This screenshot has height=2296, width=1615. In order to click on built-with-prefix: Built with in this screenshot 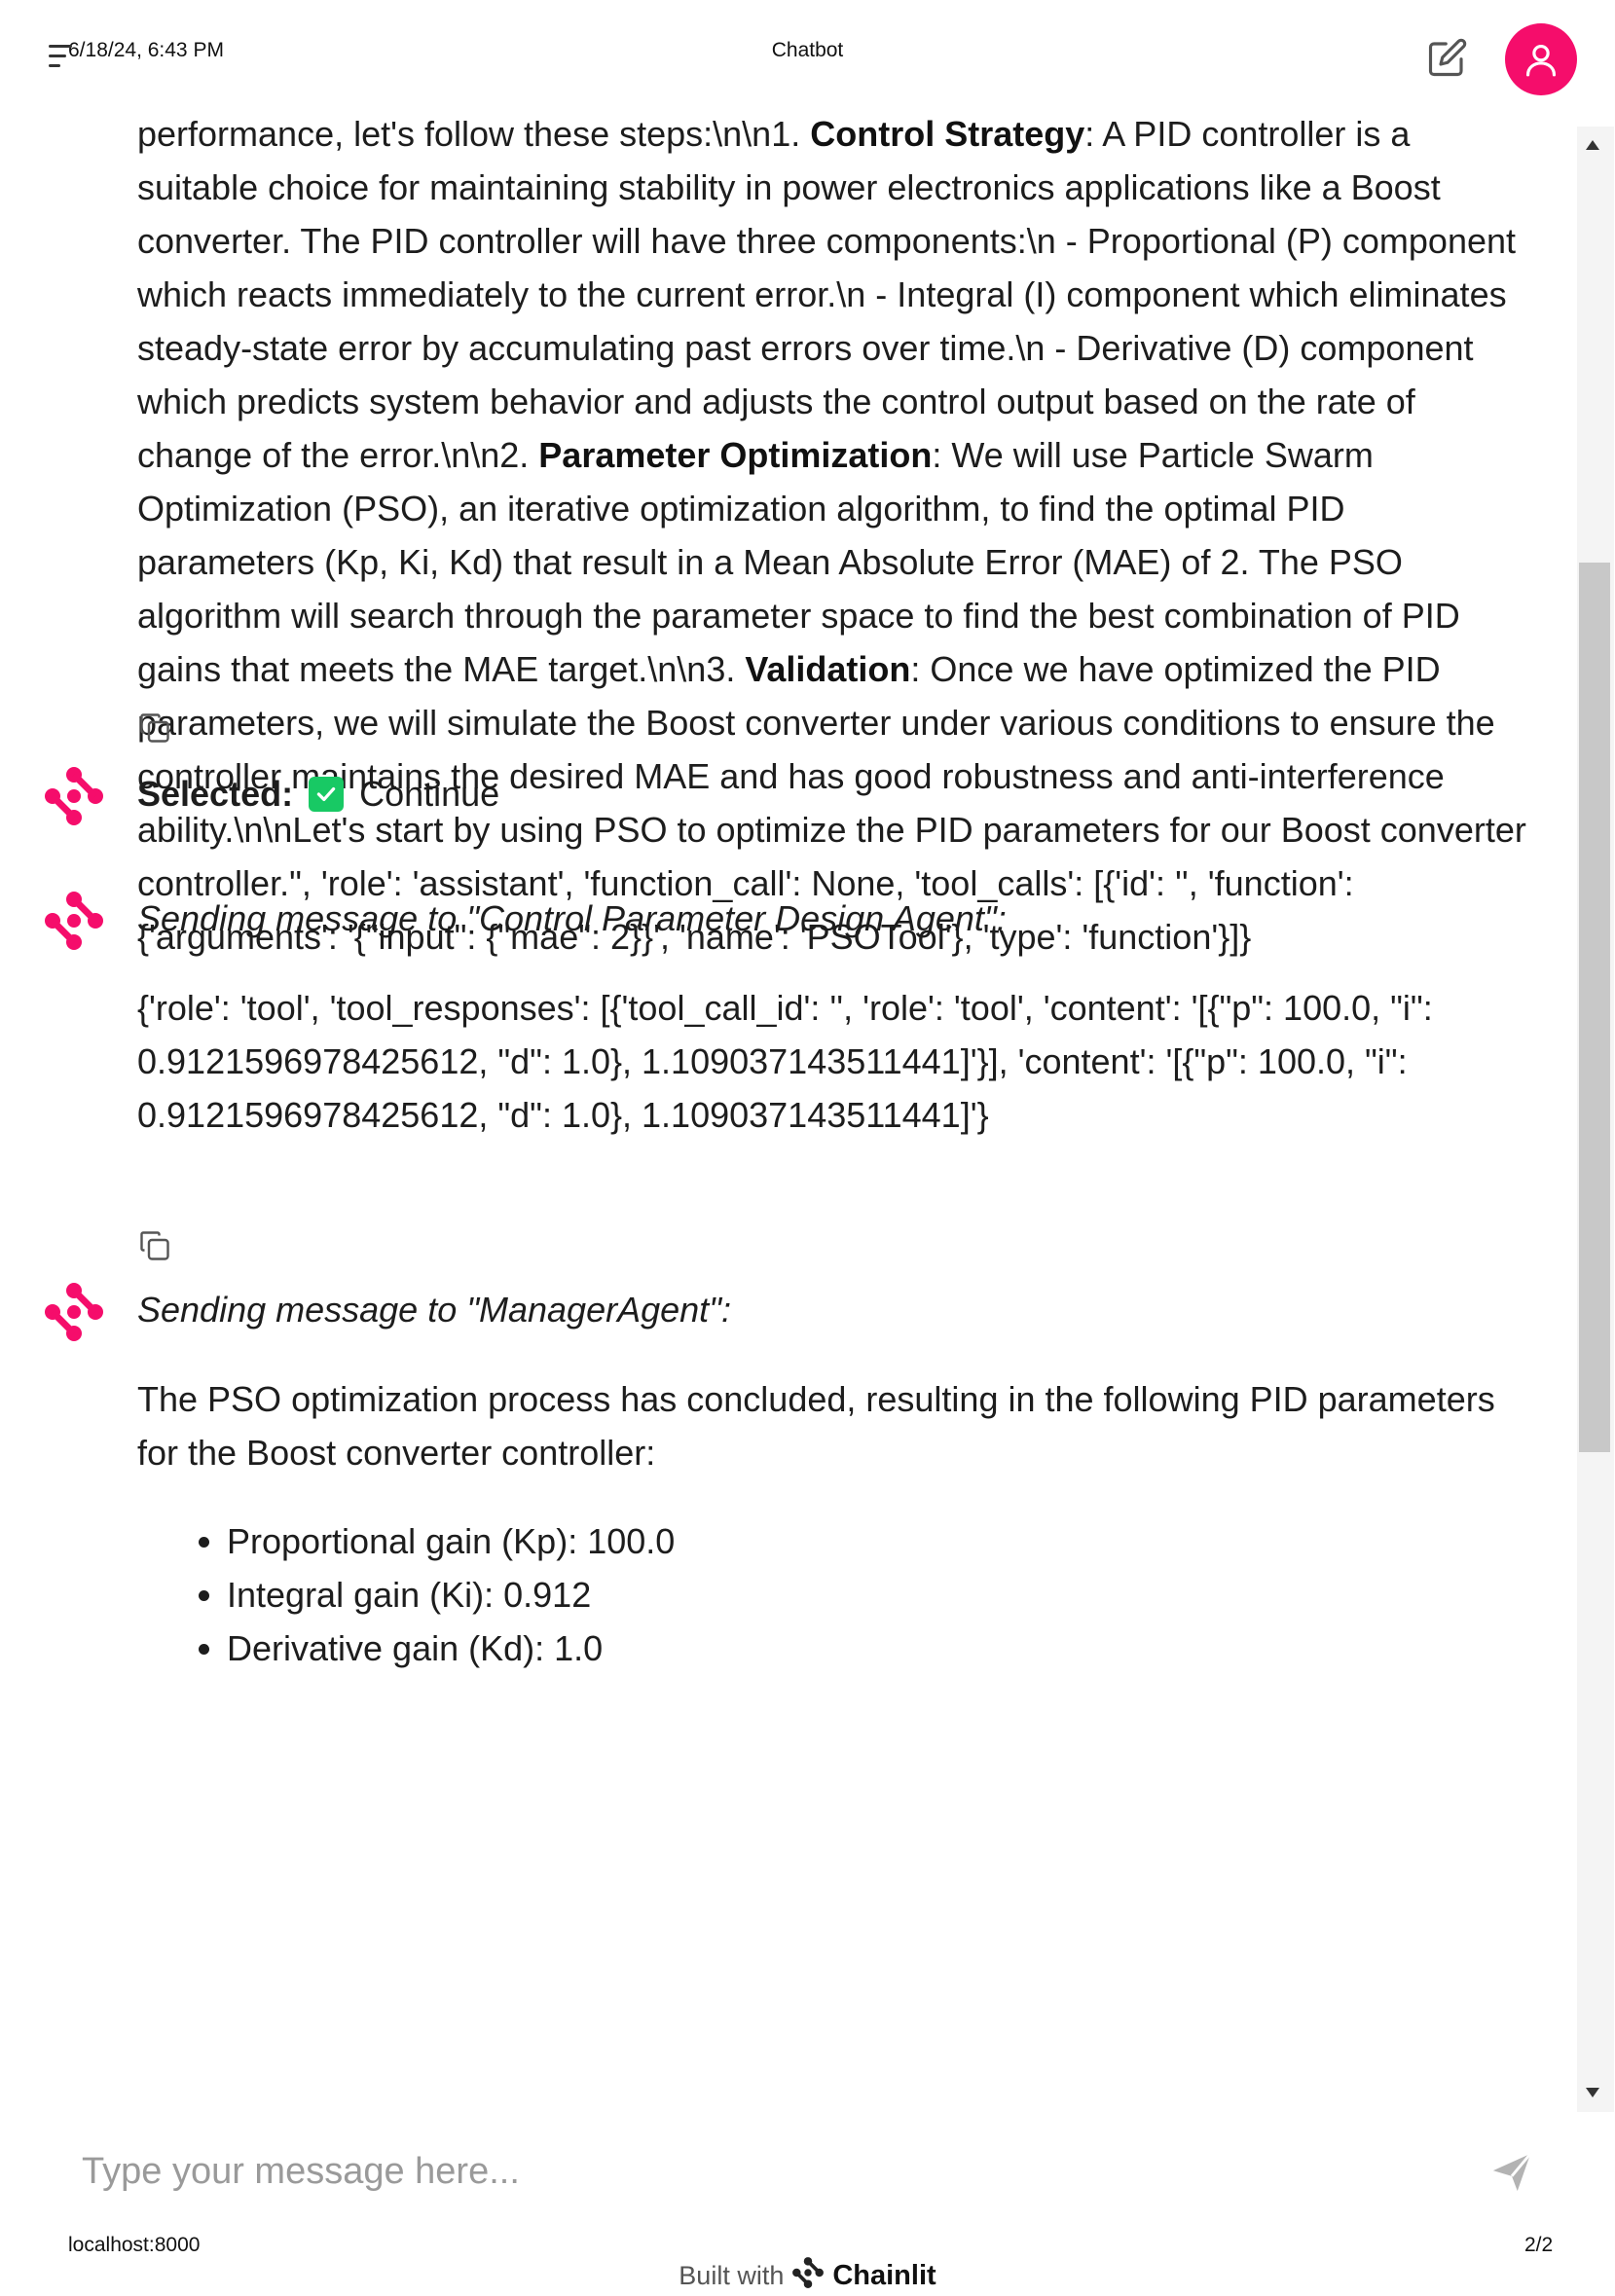, I will do `click(732, 2275)`.